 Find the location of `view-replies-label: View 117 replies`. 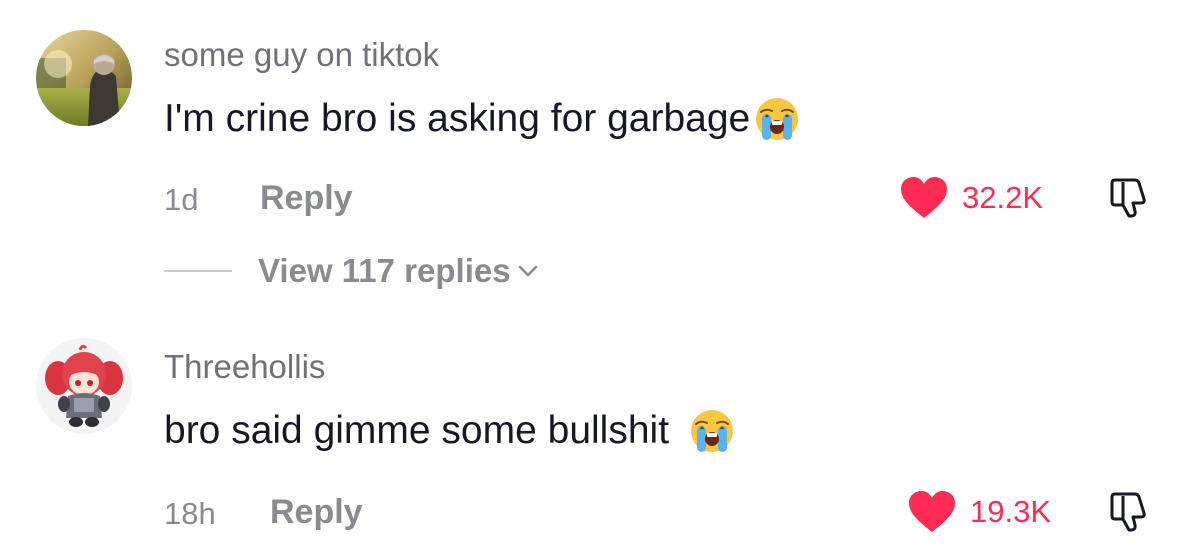

view-replies-label: View 117 replies is located at coordinates (384, 270).